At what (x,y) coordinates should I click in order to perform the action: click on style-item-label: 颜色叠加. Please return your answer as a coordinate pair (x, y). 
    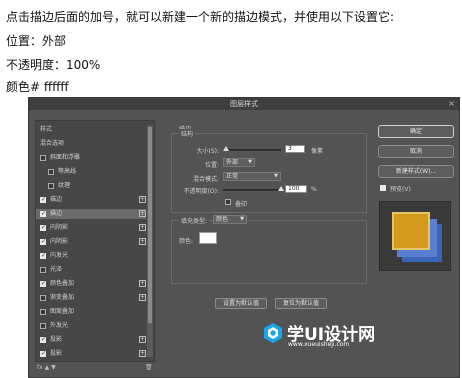
    Looking at the image, I should click on (62, 283).